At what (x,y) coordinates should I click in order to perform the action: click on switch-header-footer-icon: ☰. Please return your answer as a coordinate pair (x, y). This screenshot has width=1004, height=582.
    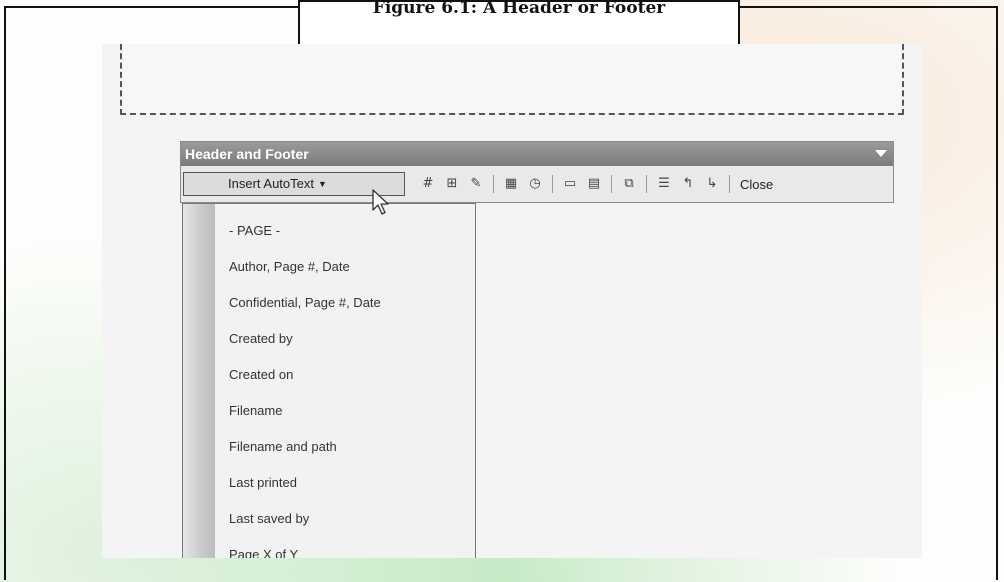
    Looking at the image, I should click on (664, 184).